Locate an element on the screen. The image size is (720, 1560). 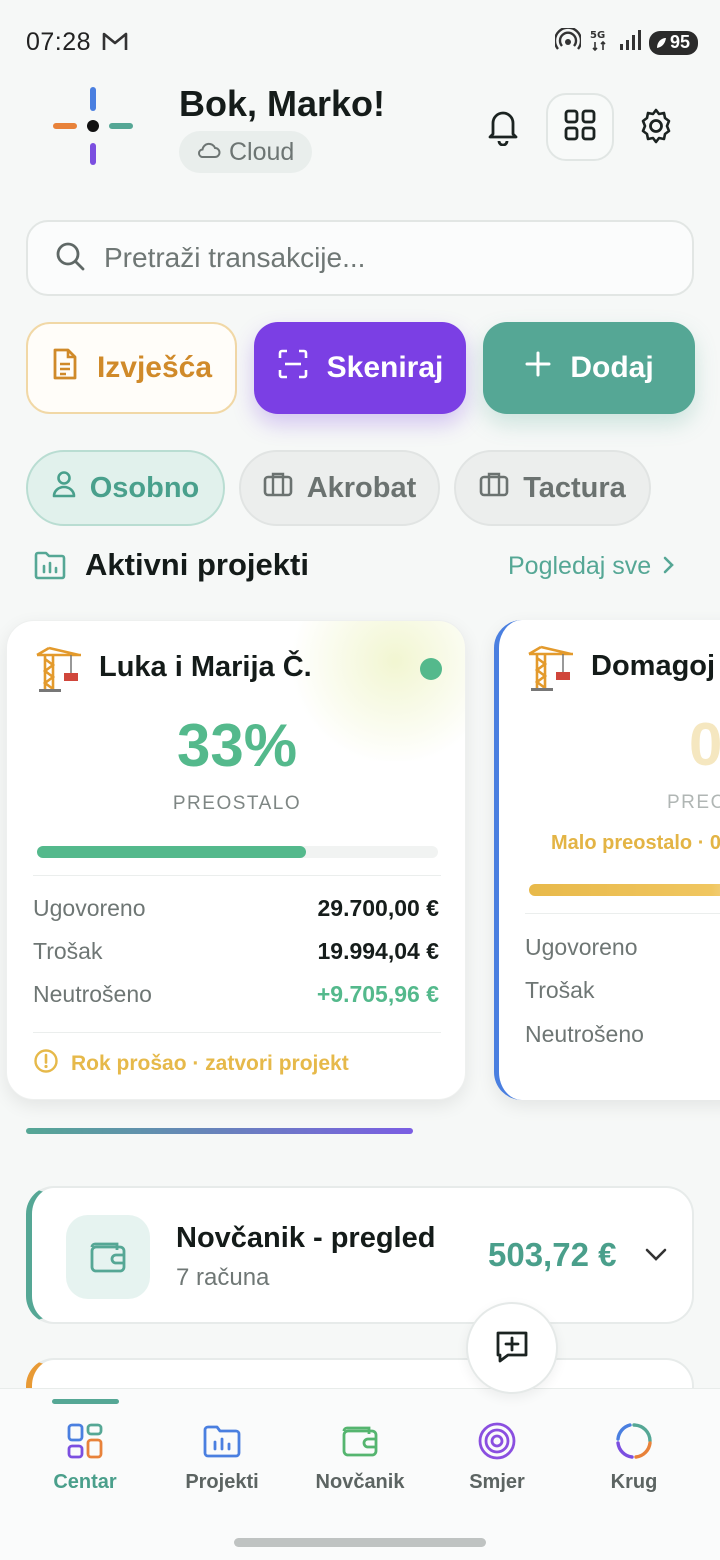
nav-item-smjer: Smjer is located at coordinates (497, 1444).